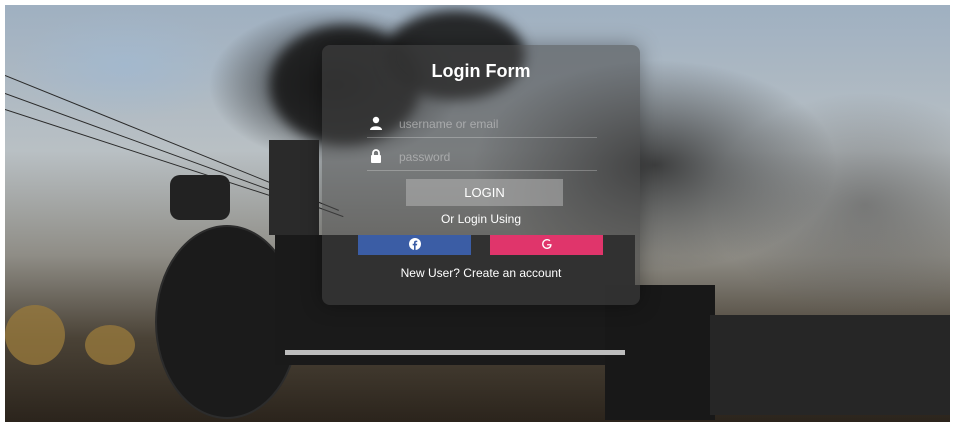  I want to click on username-field-row, so click(482, 124).